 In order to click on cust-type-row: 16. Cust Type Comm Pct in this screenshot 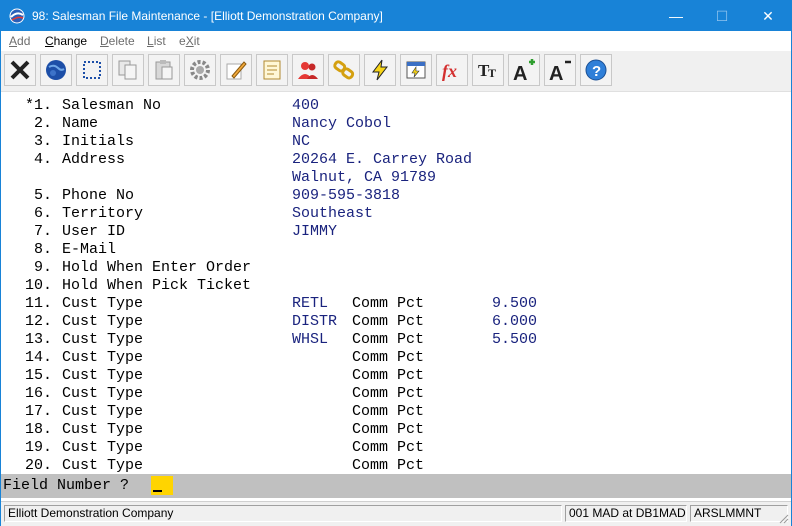, I will do `click(396, 394)`.